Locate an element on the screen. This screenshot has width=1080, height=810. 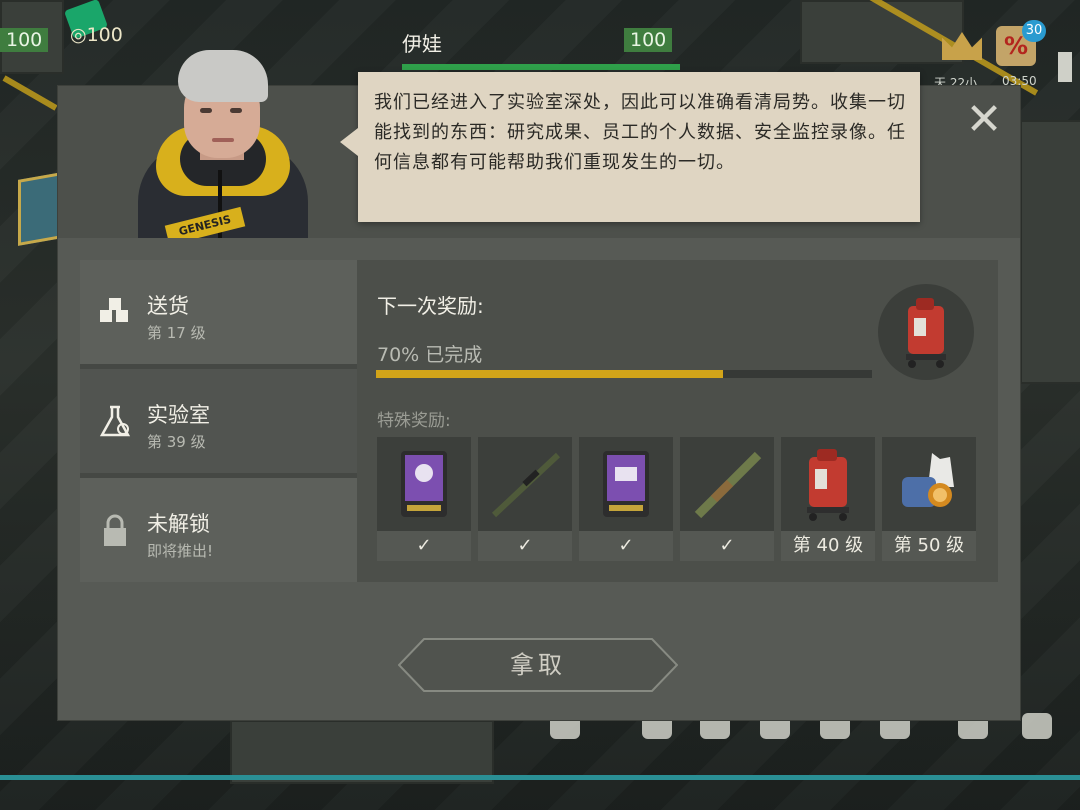
crown-icon is located at coordinates (962, 46).